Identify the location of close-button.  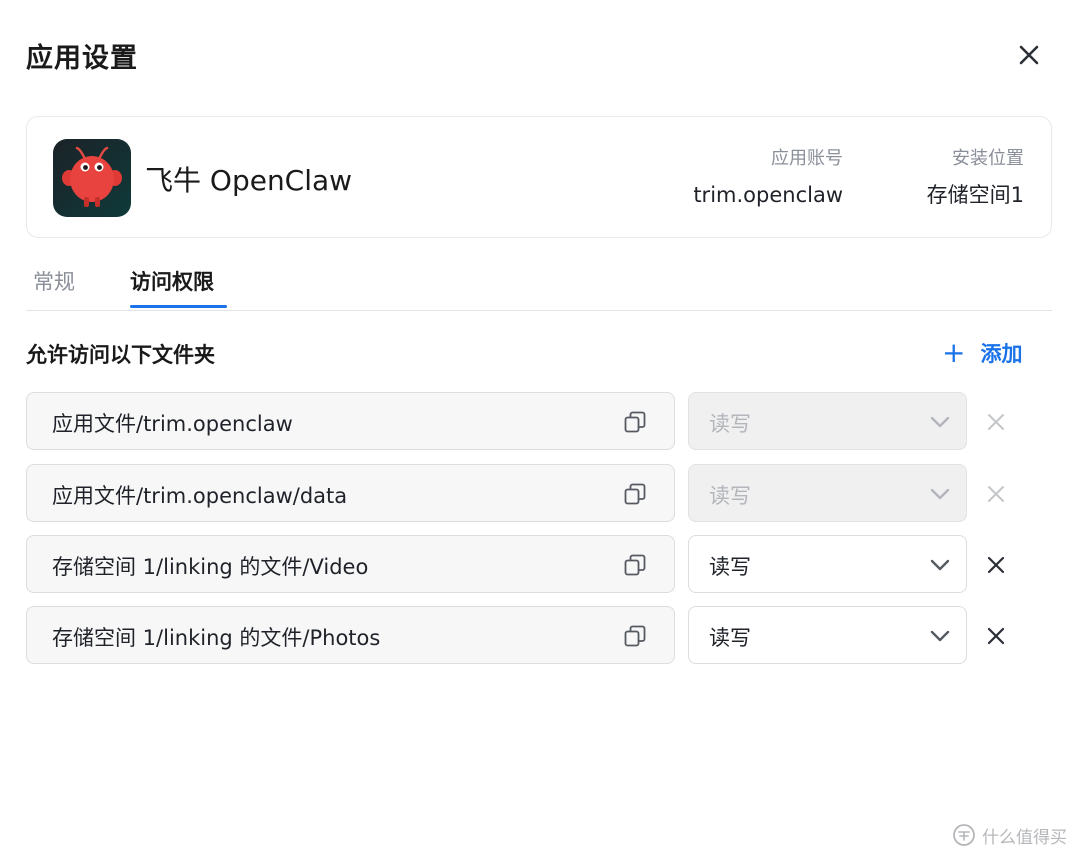
(1029, 55).